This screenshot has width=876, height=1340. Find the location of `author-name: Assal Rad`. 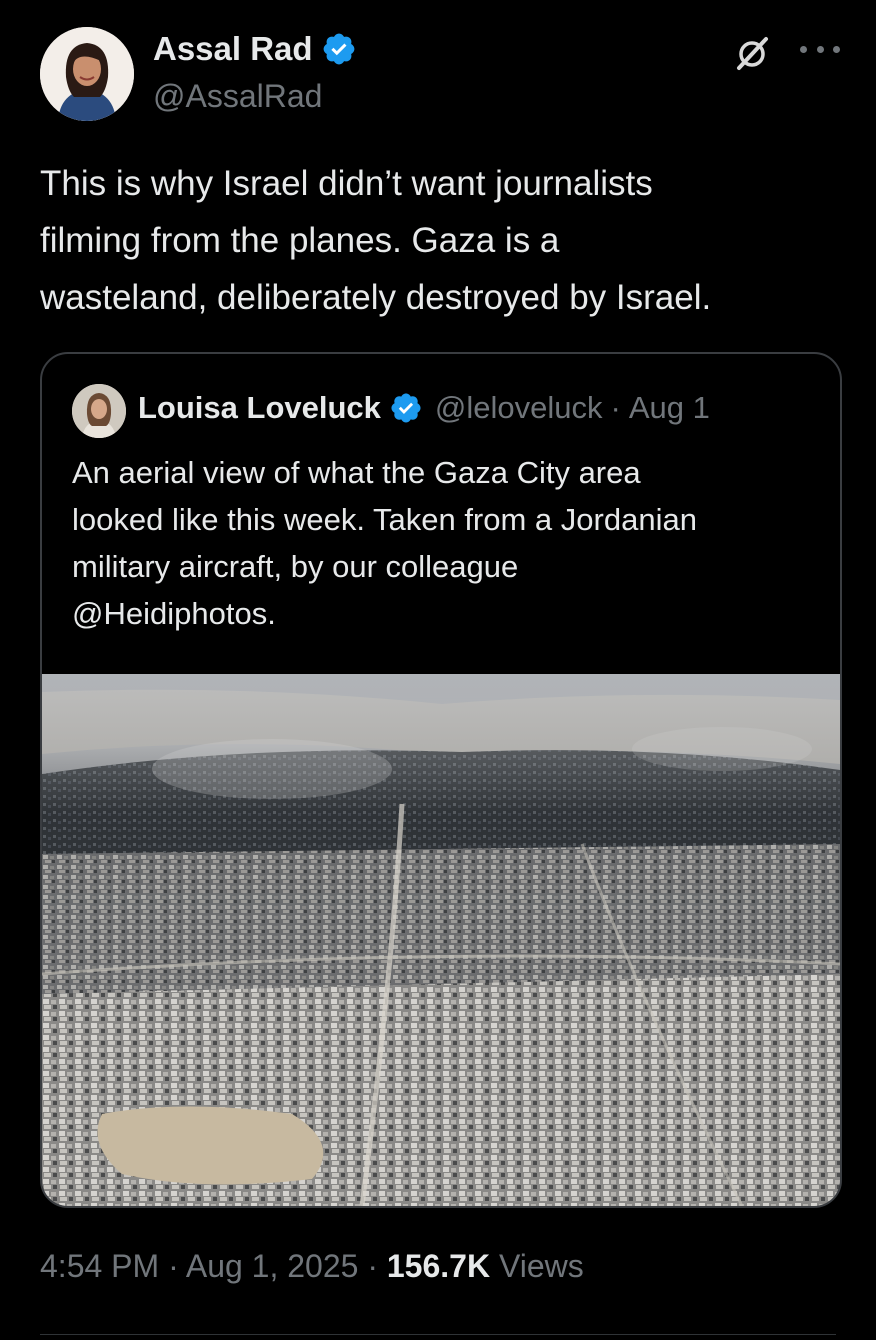

author-name: Assal Rad is located at coordinates (233, 49).